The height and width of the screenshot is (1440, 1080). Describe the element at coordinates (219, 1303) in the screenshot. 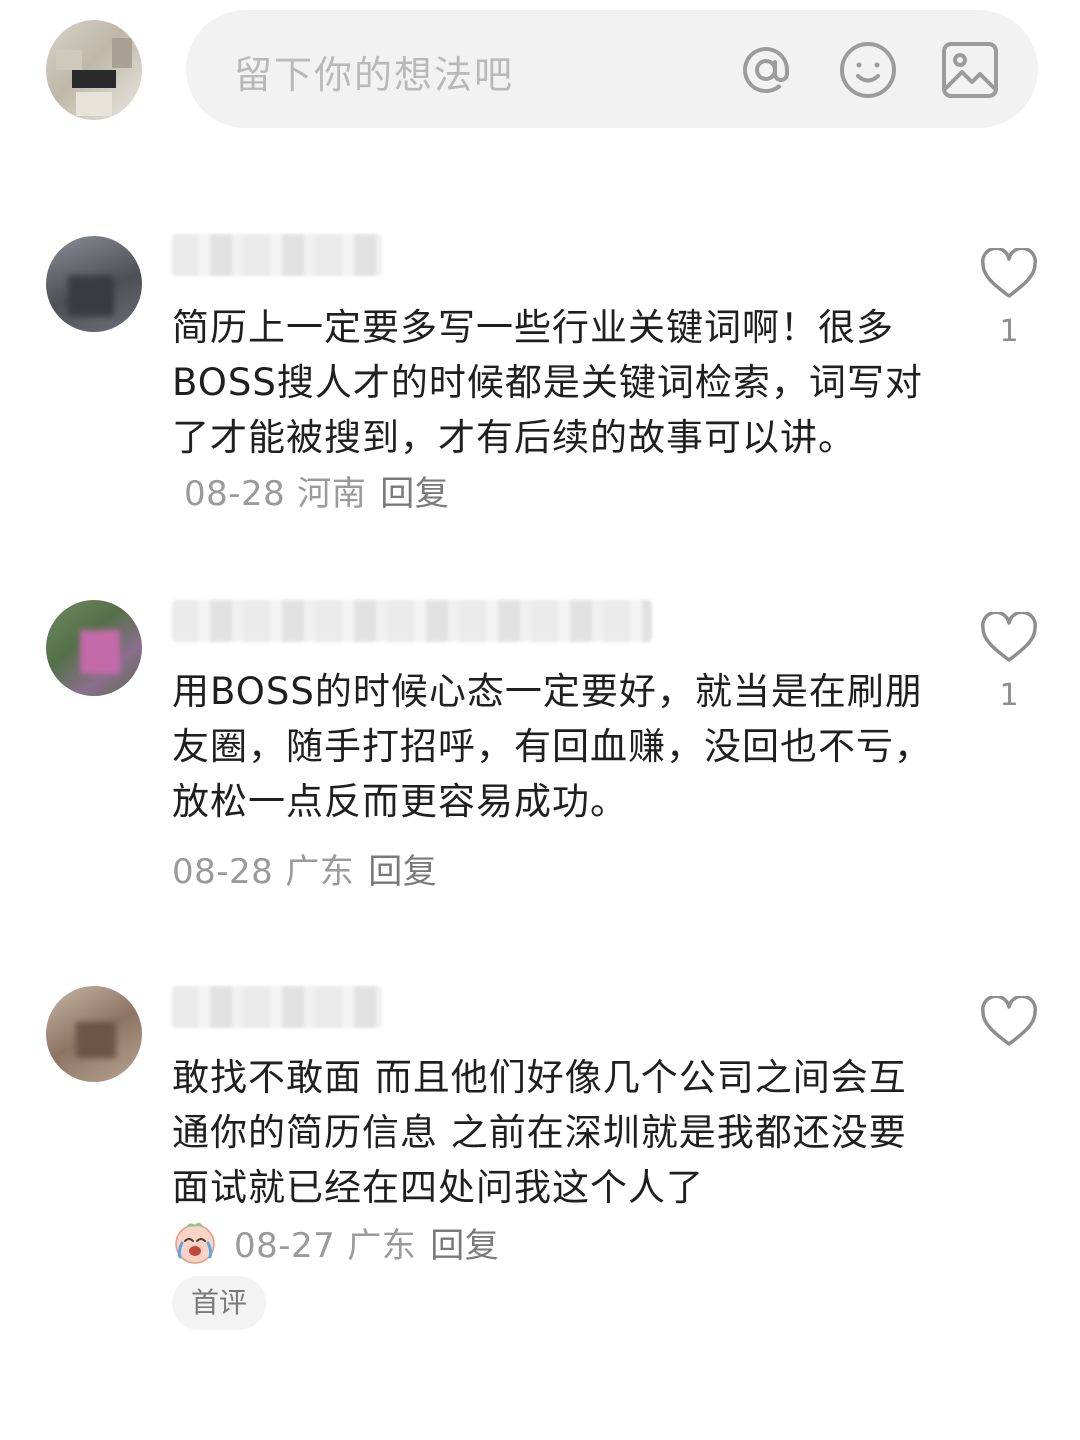

I see `first-comment-badge: 首评` at that location.